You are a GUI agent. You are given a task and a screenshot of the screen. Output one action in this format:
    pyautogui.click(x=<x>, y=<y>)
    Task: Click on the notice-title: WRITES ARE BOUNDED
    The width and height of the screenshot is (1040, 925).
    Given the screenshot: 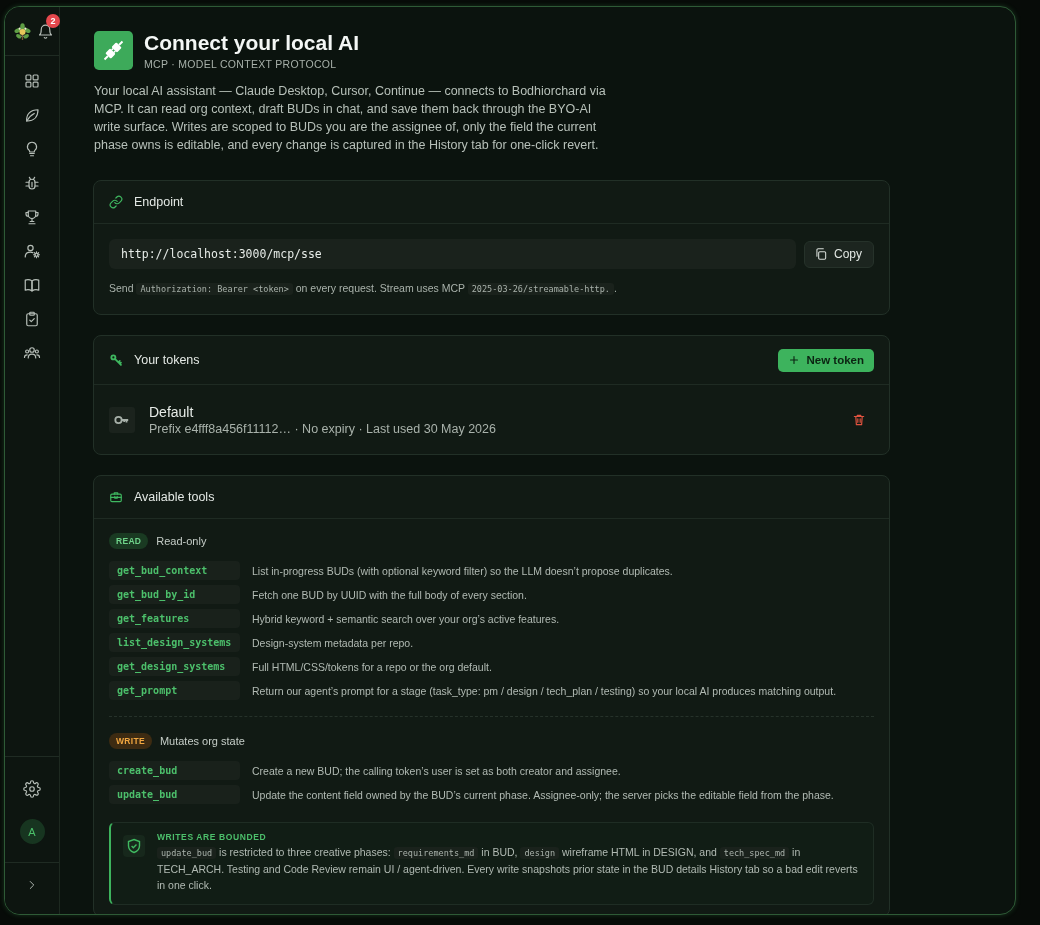 What is the action you would take?
    pyautogui.click(x=212, y=837)
    